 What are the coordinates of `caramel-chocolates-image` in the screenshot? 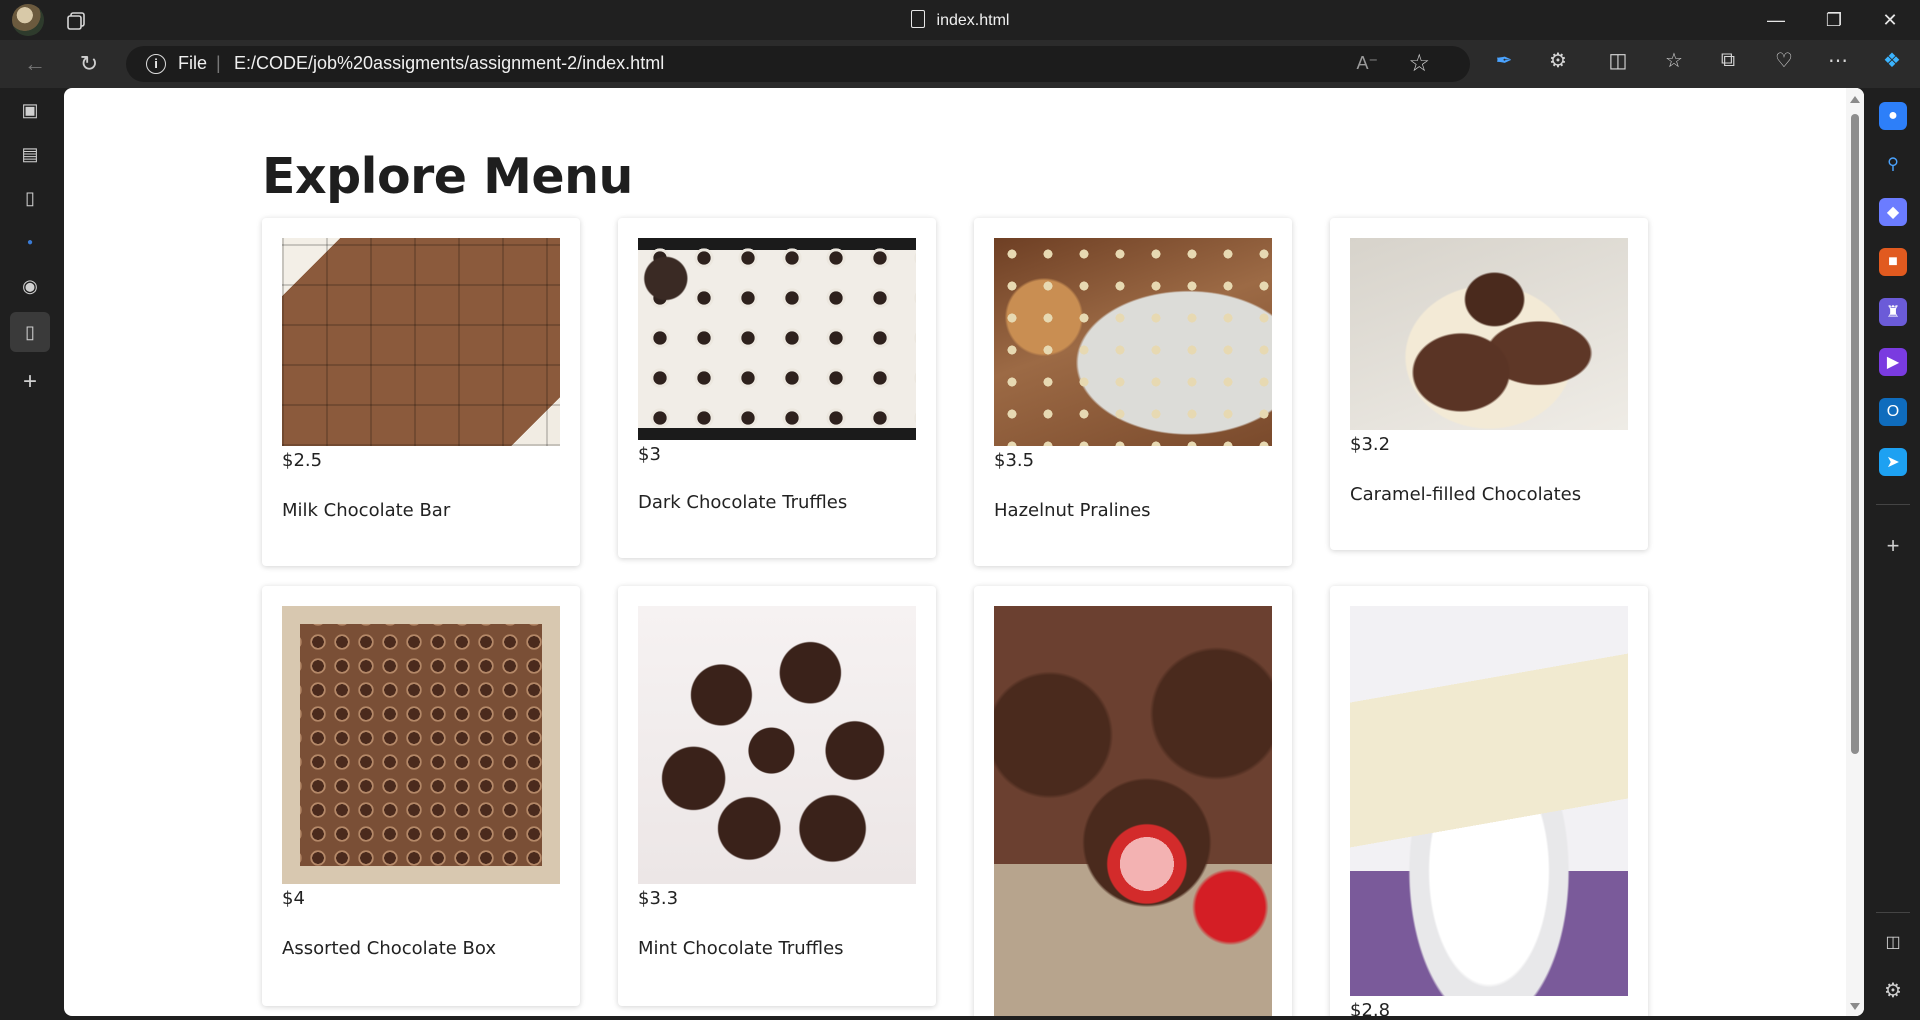 It's located at (1489, 334).